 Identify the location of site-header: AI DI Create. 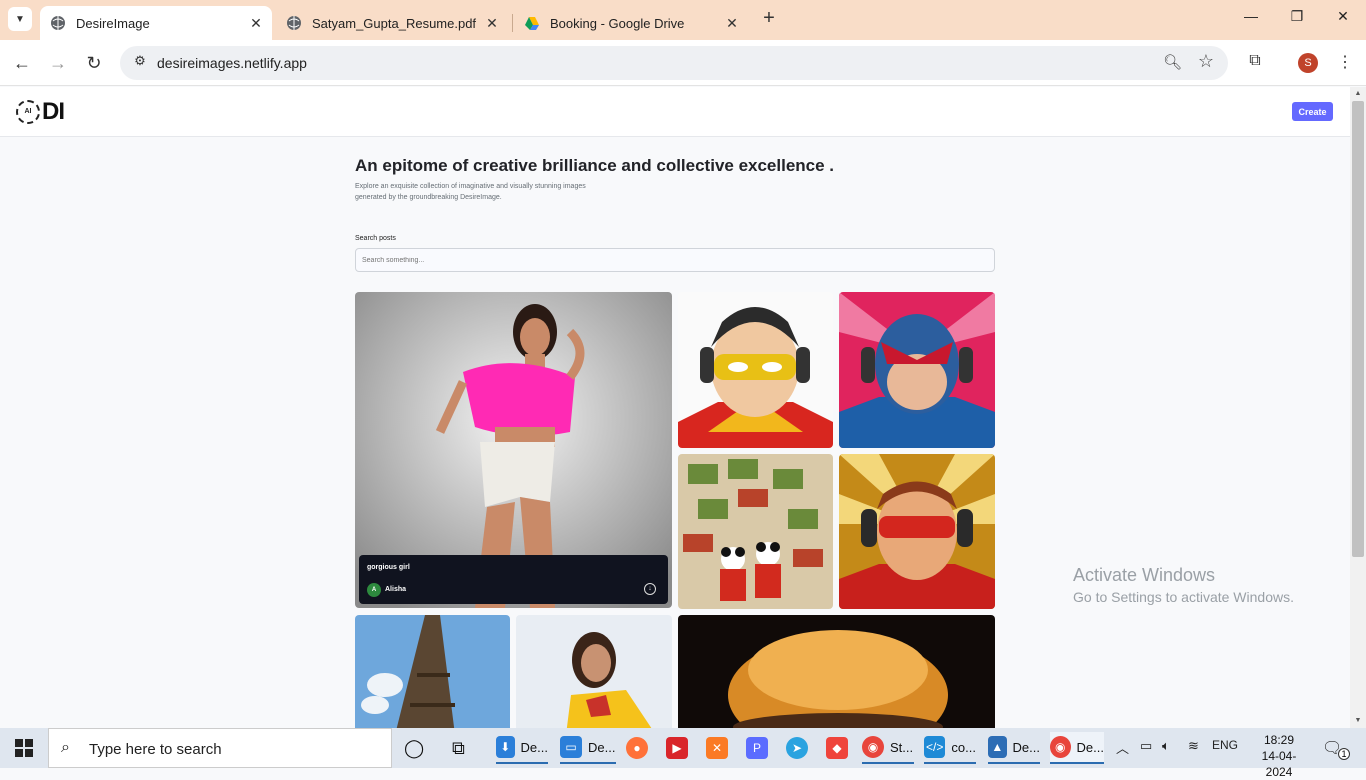
(675, 112).